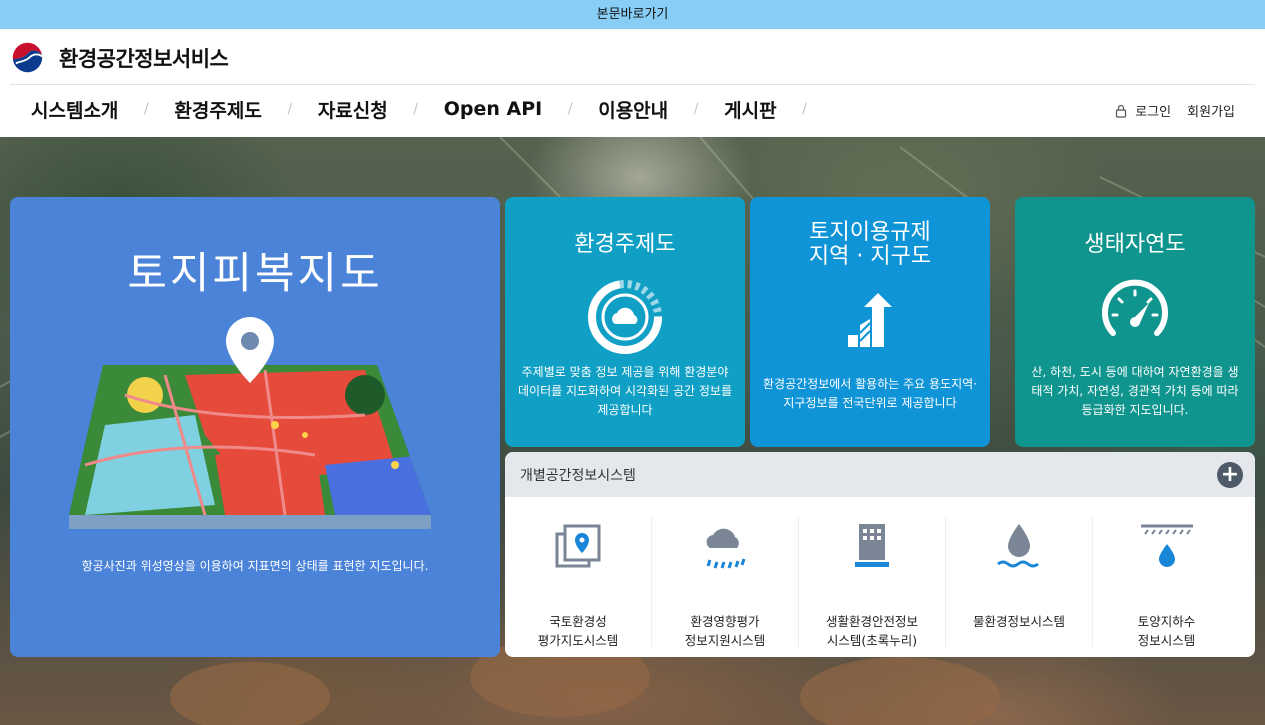 This screenshot has width=1265, height=725. What do you see at coordinates (1018, 621) in the screenshot?
I see `system-label-line: 물환경정보시스템` at bounding box center [1018, 621].